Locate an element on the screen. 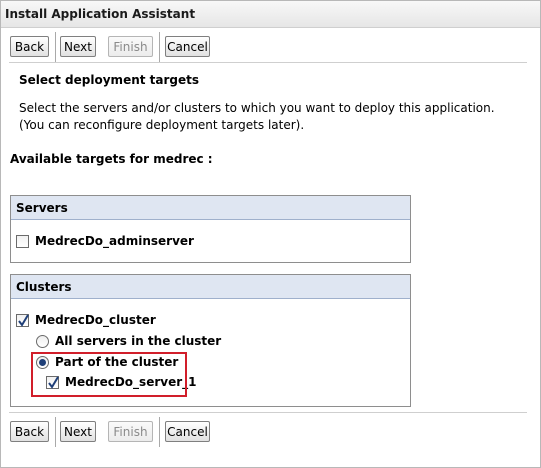 Image resolution: width=541 pixels, height=468 pixels. checkmark-icon is located at coordinates (23, 320).